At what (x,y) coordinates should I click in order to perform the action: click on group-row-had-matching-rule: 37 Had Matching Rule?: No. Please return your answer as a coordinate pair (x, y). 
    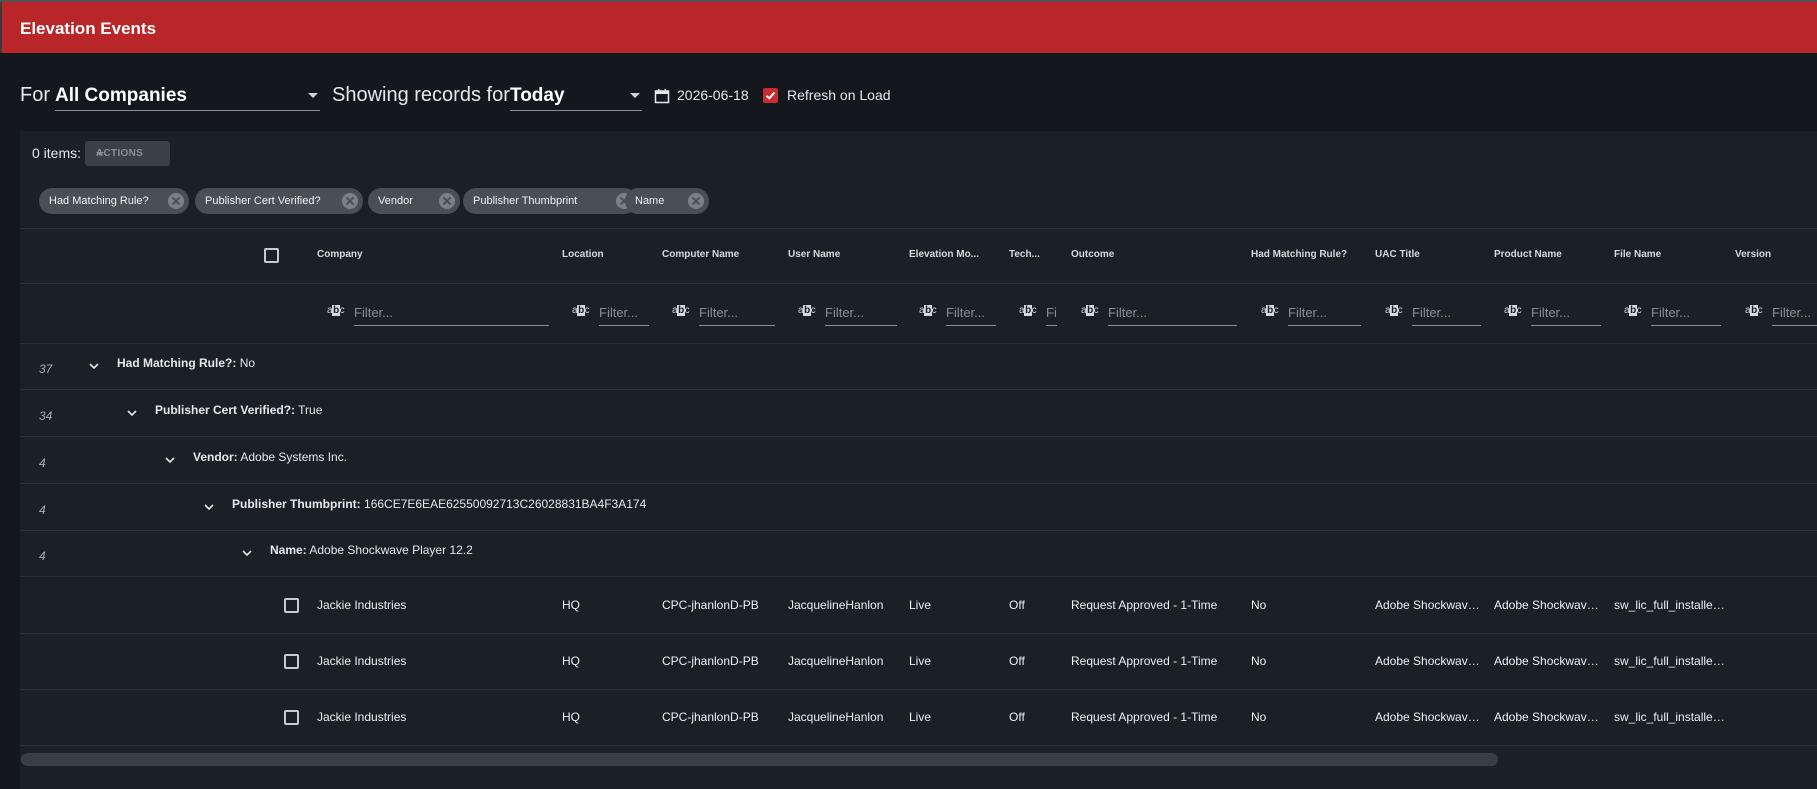
    Looking at the image, I should click on (918, 367).